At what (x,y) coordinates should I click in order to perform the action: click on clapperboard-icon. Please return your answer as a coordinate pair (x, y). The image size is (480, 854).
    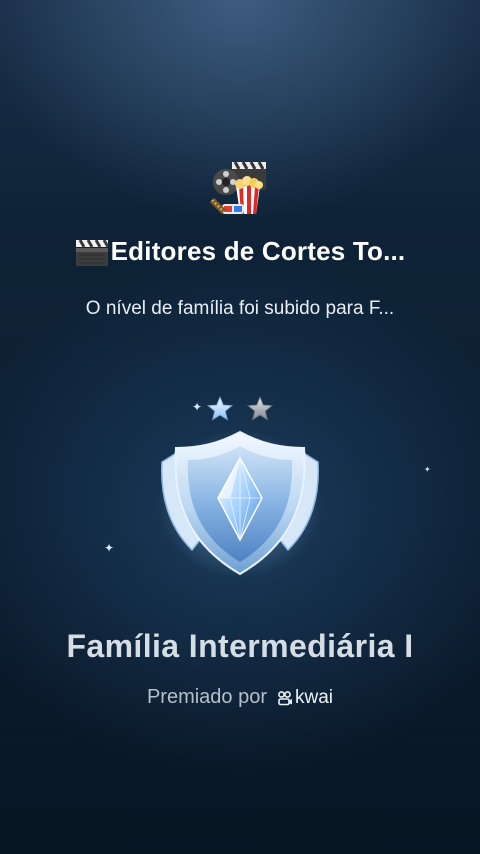
    Looking at the image, I should click on (92, 252).